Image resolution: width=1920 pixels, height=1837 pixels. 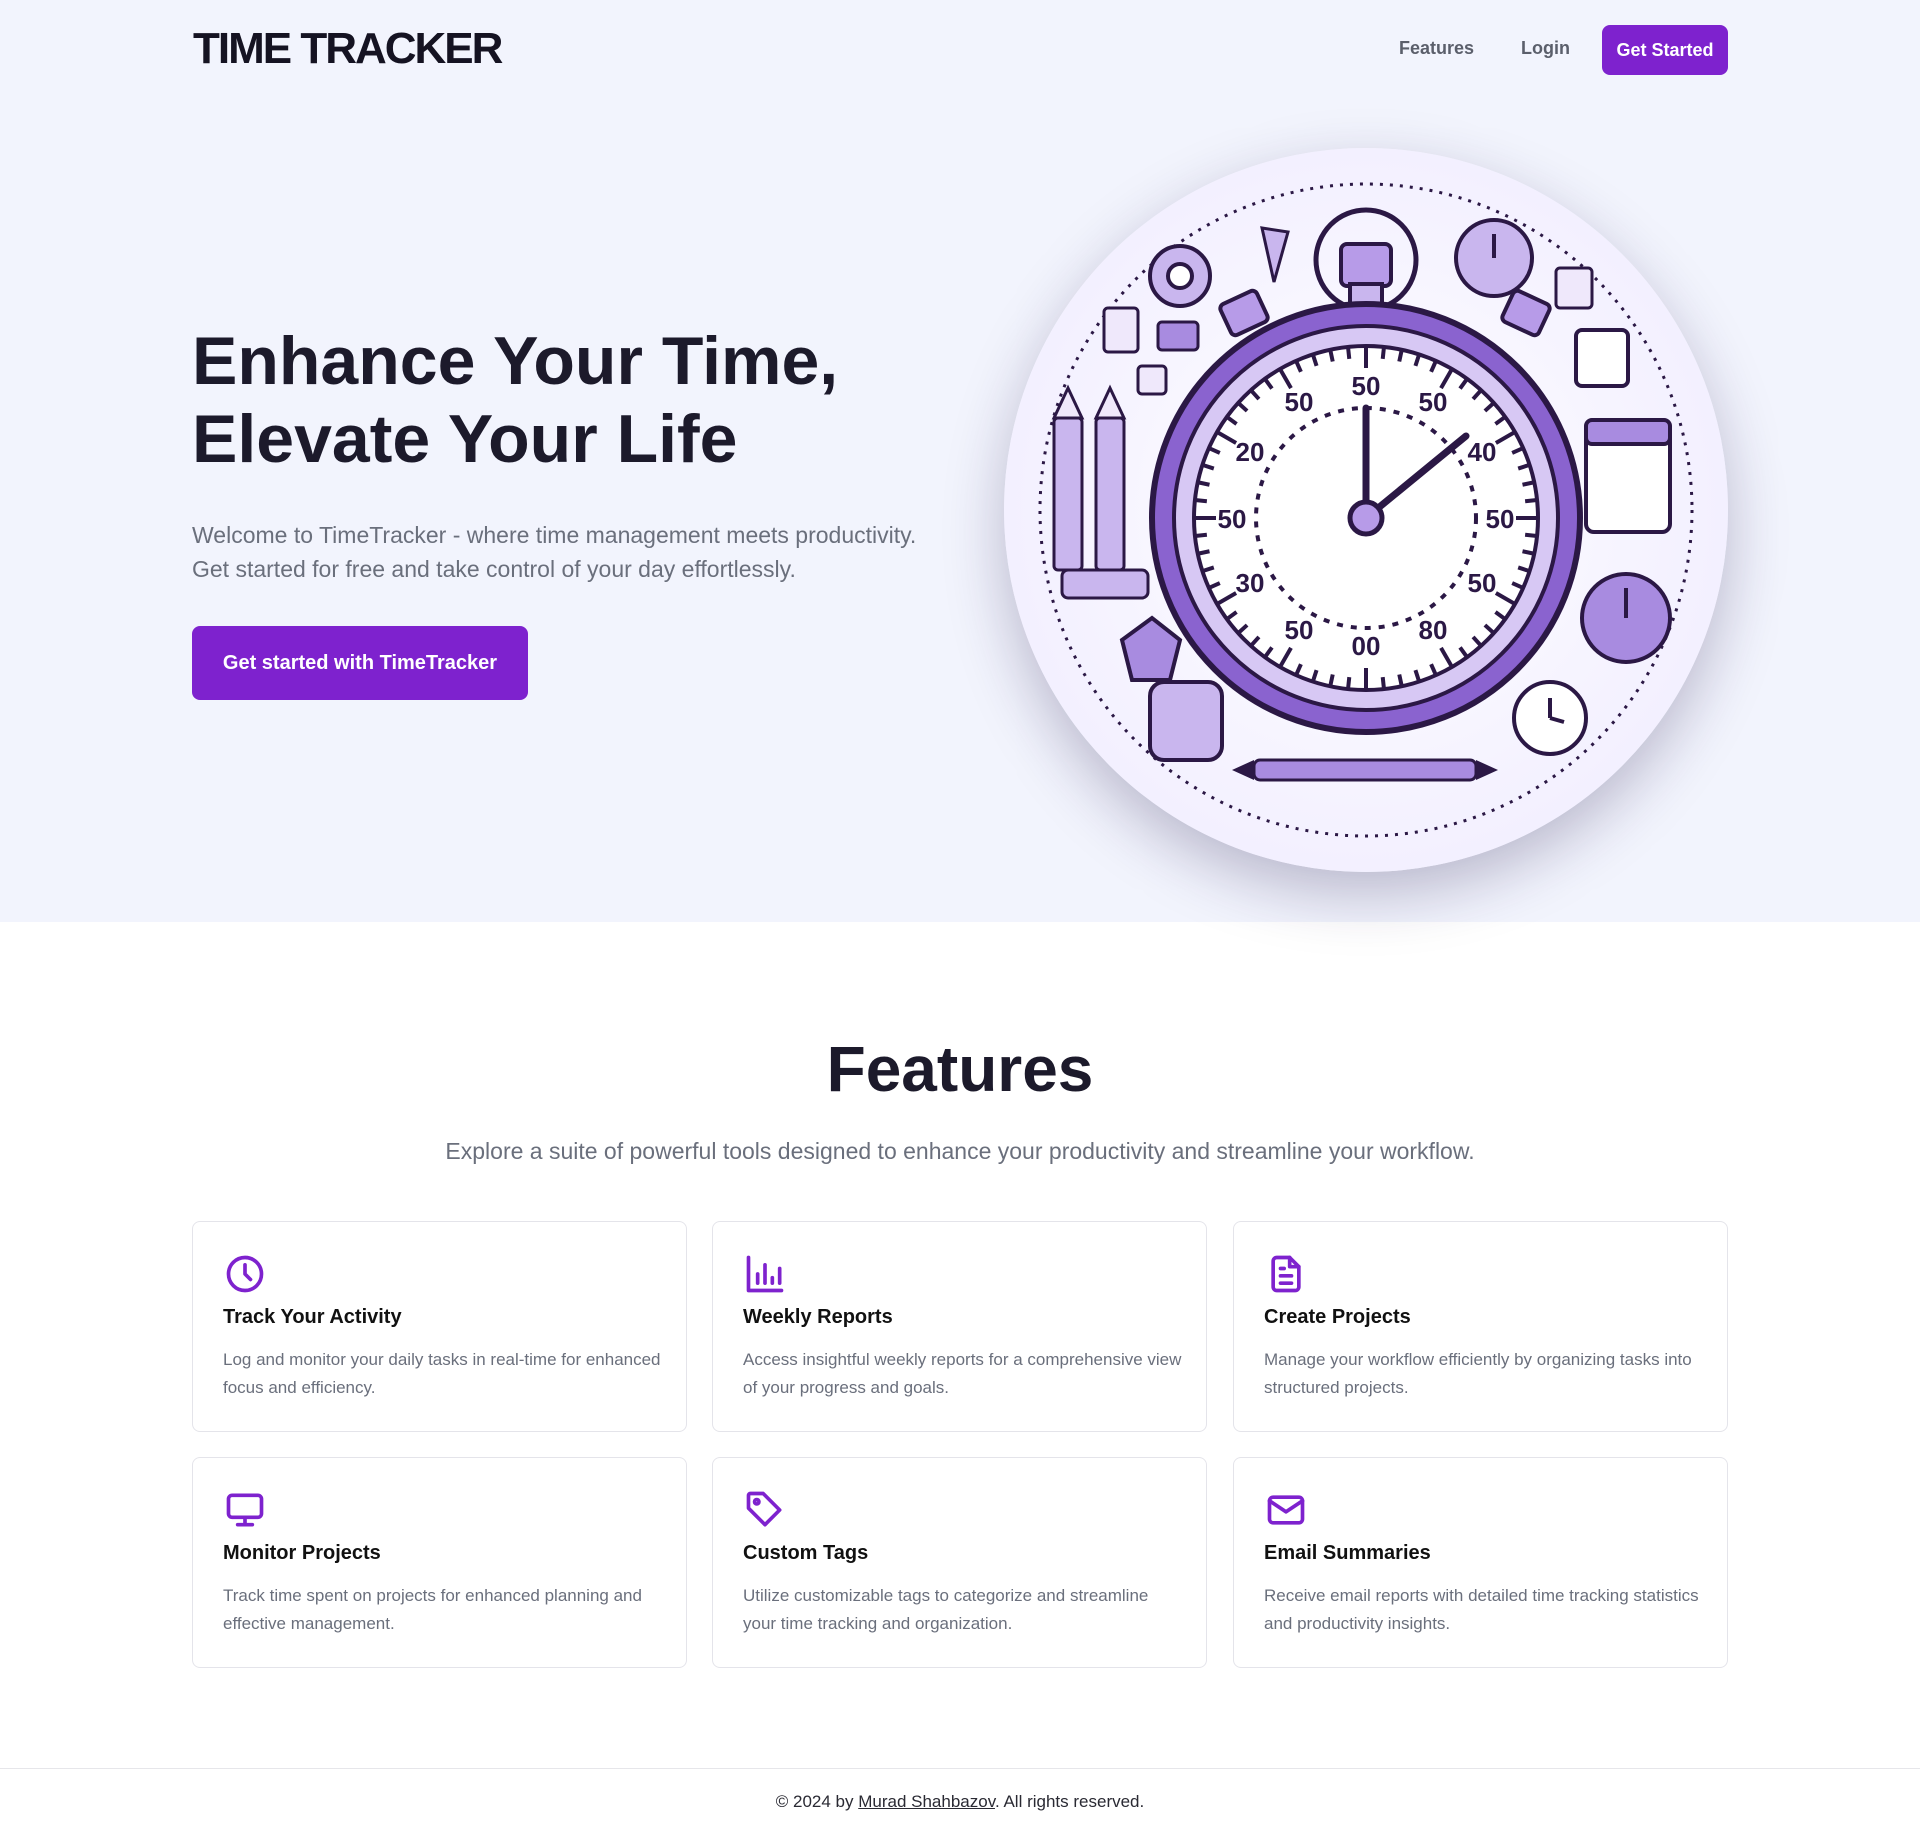 I want to click on gear-icon, so click(x=1180, y=276).